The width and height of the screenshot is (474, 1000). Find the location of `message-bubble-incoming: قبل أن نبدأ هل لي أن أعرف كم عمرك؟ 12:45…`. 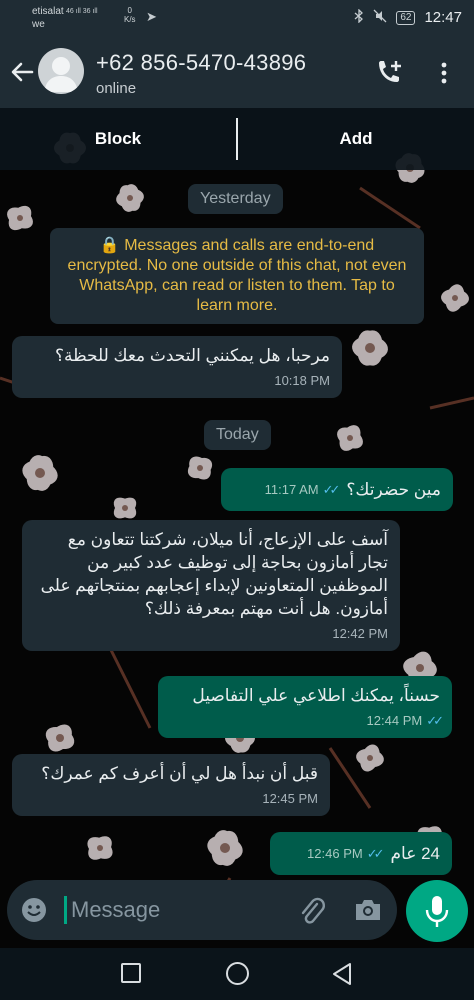

message-bubble-incoming: قبل أن نبدأ هل لي أن أعرف كم عمرك؟ 12:45… is located at coordinates (171, 785).